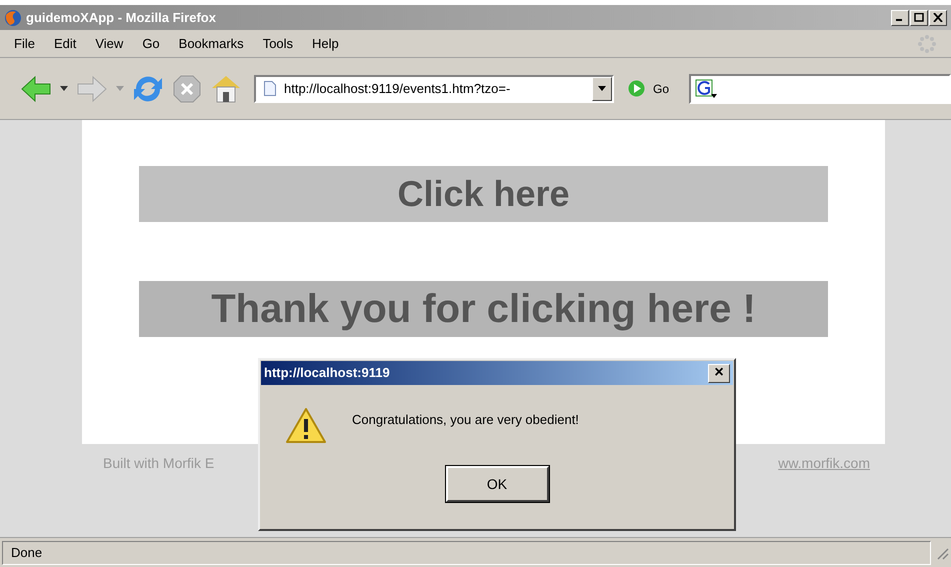 This screenshot has width=951, height=567. Describe the element at coordinates (719, 373) in the screenshot. I see `close-button: ×` at that location.